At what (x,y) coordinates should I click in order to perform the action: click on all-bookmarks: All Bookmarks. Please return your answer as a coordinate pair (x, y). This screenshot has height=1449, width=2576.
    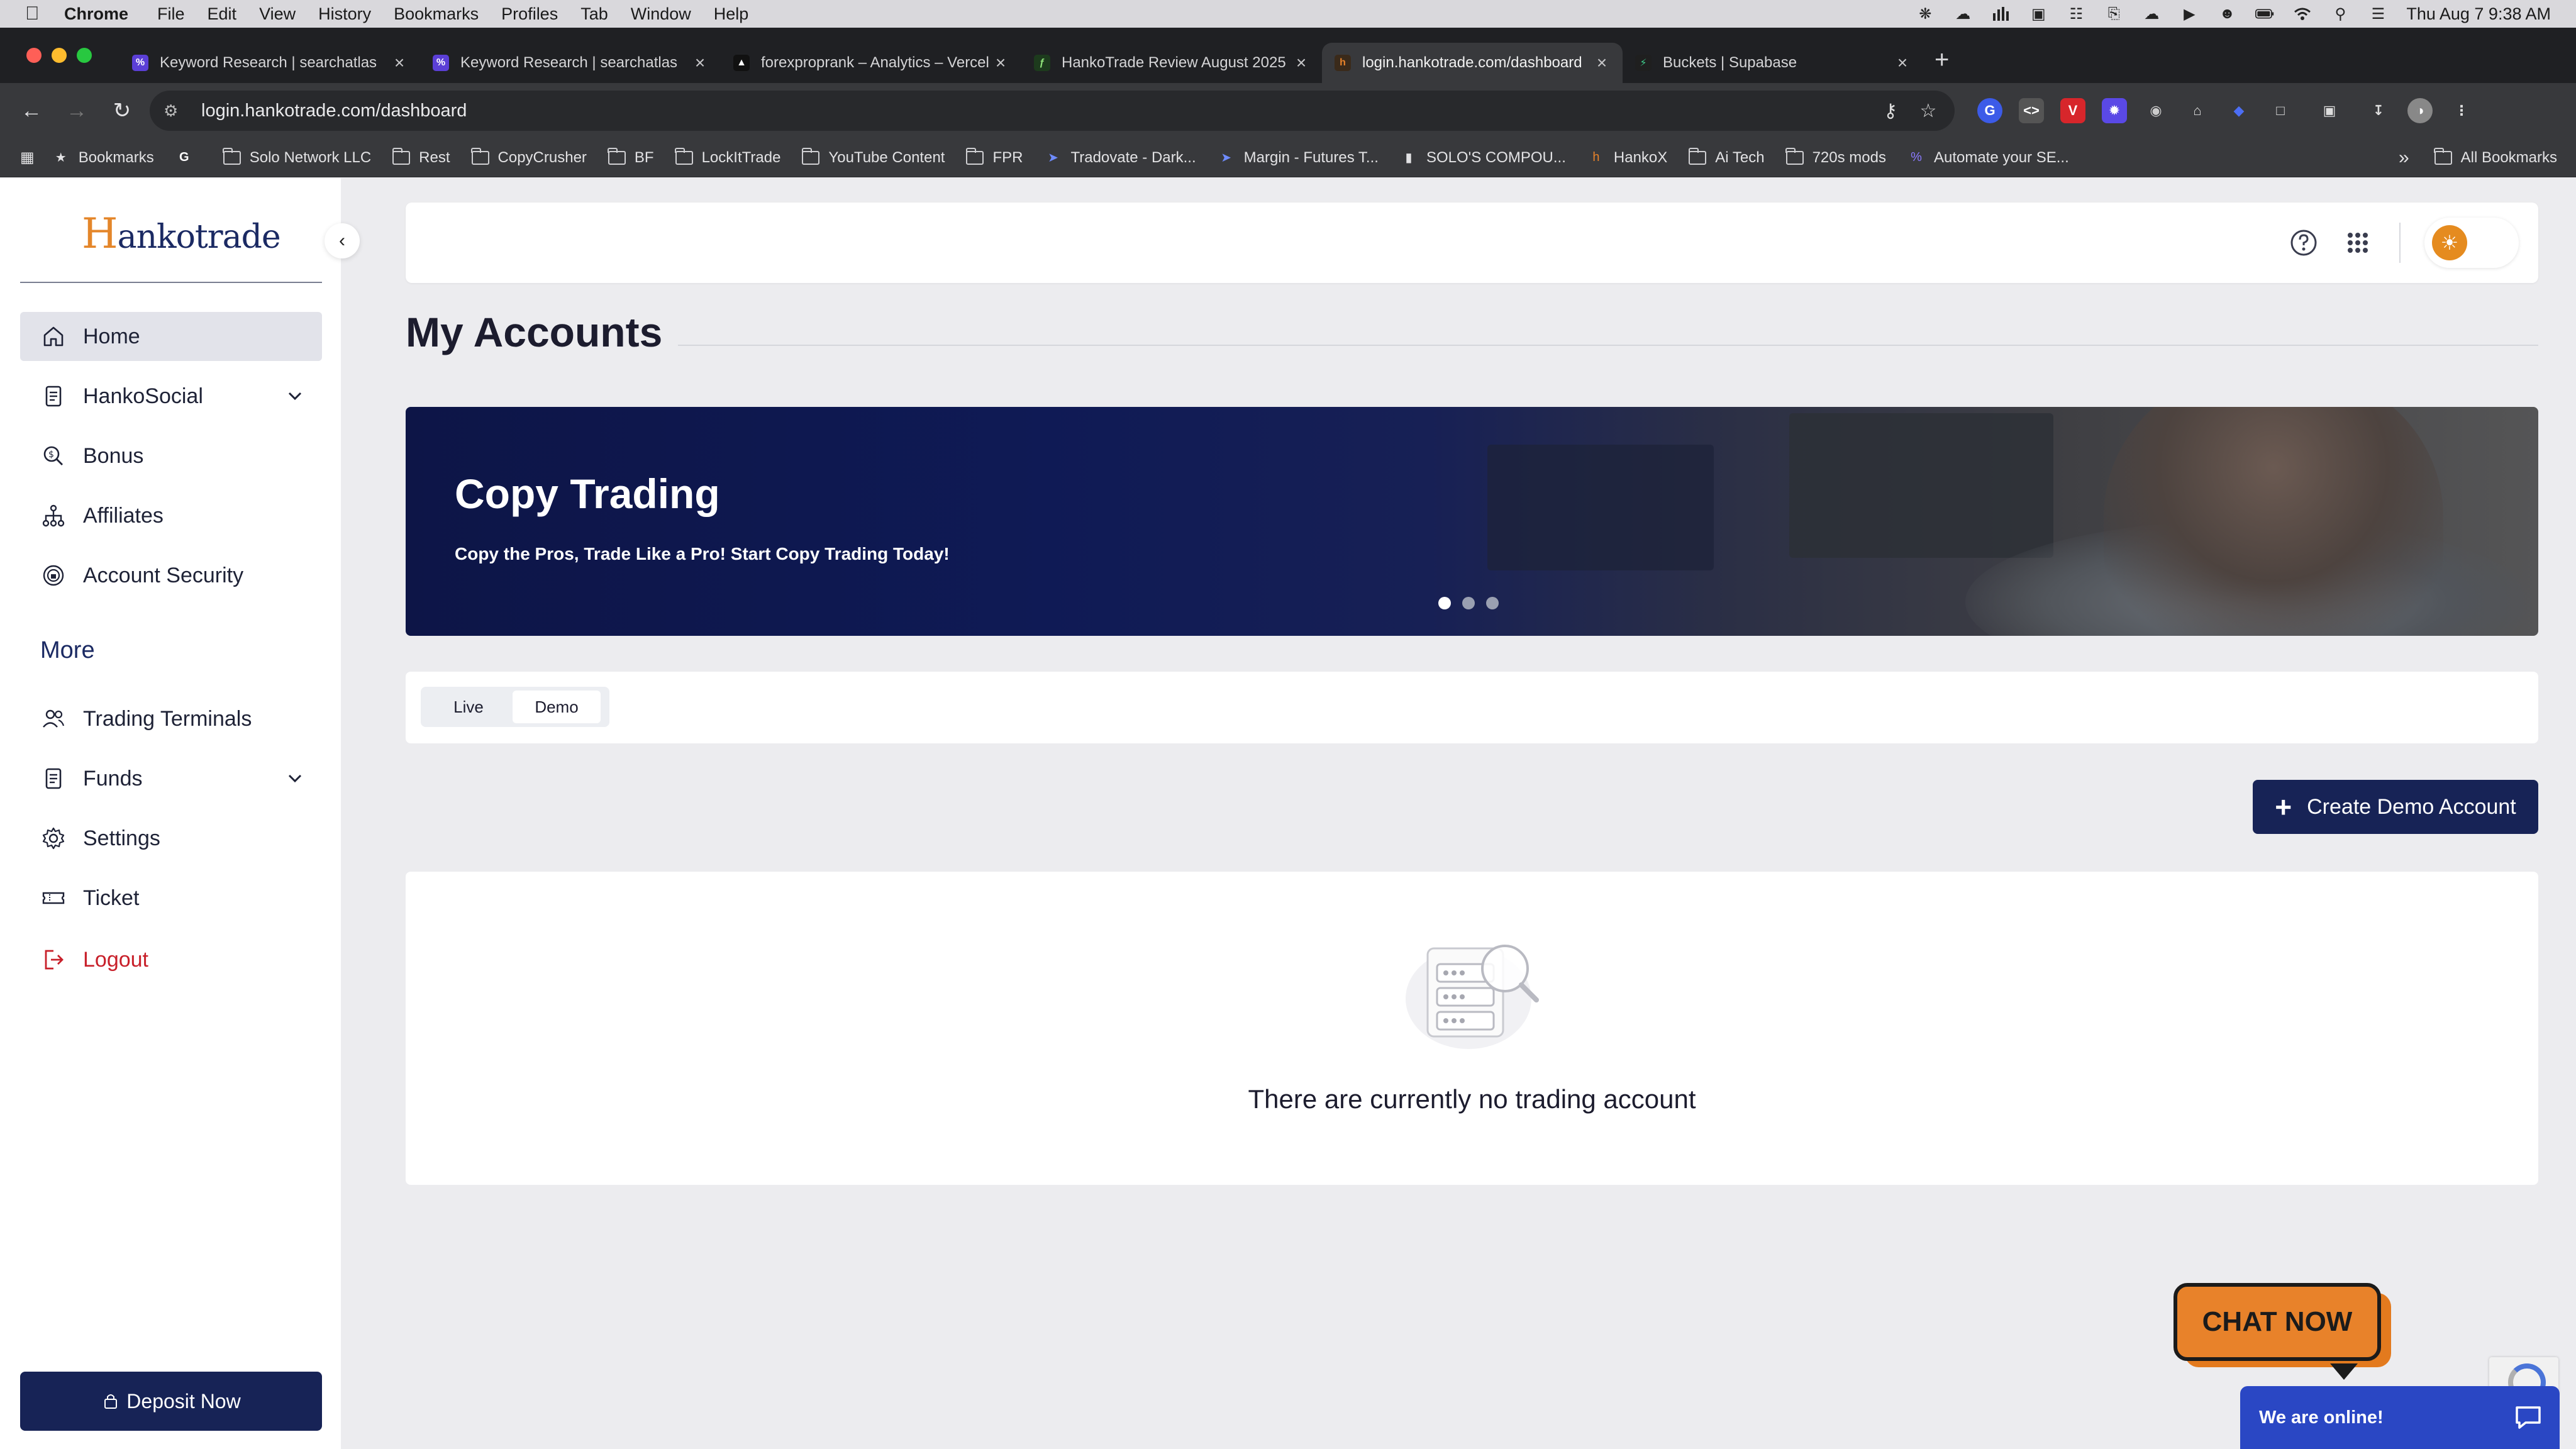
    Looking at the image, I should click on (2495, 157).